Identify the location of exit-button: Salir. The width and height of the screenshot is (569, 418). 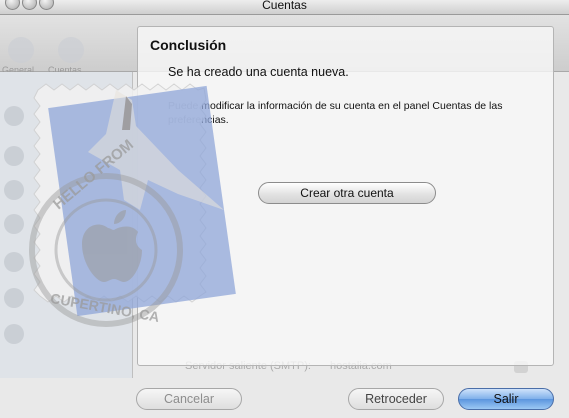
(506, 399).